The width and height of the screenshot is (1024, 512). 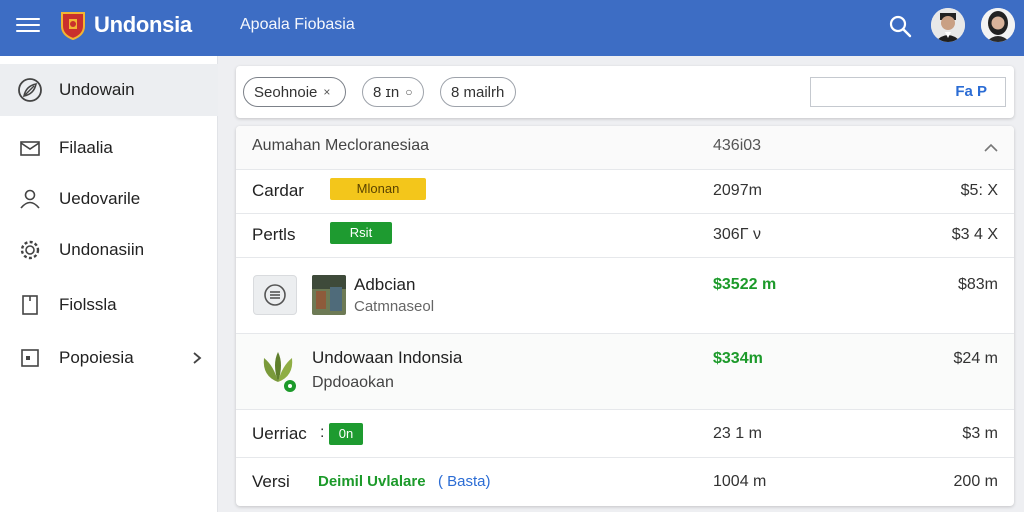 What do you see at coordinates (30, 358) in the screenshot?
I see `calendar-icon` at bounding box center [30, 358].